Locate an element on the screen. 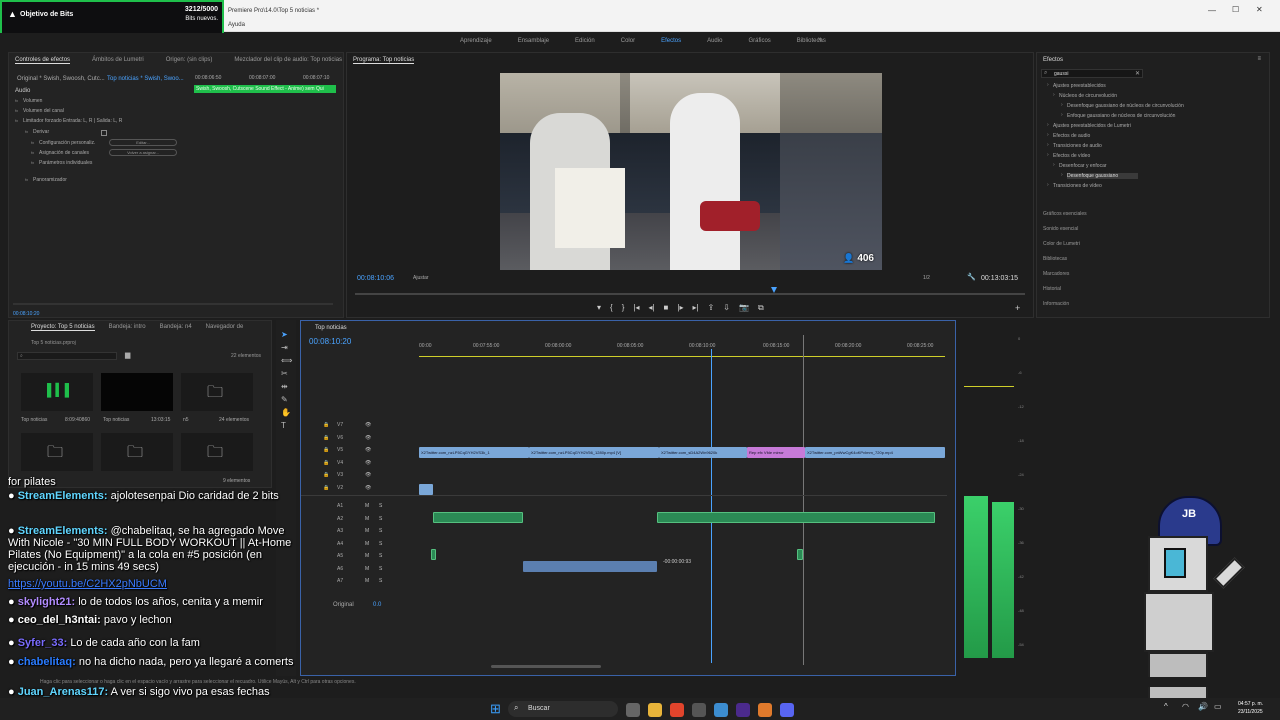 This screenshot has width=1280, height=720. audio-clip-blue is located at coordinates (590, 566).